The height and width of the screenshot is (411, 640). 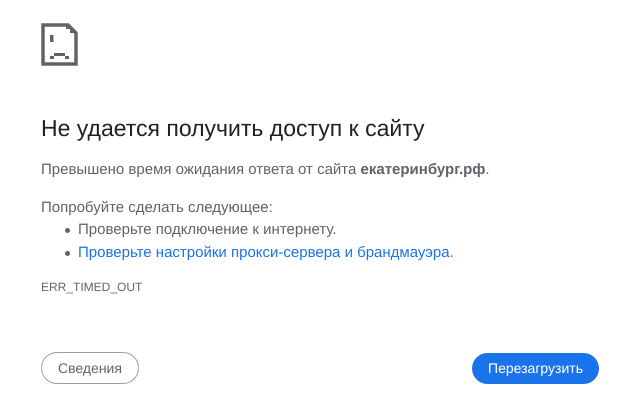 What do you see at coordinates (90, 368) in the screenshot?
I see `details-button: Сведения` at bounding box center [90, 368].